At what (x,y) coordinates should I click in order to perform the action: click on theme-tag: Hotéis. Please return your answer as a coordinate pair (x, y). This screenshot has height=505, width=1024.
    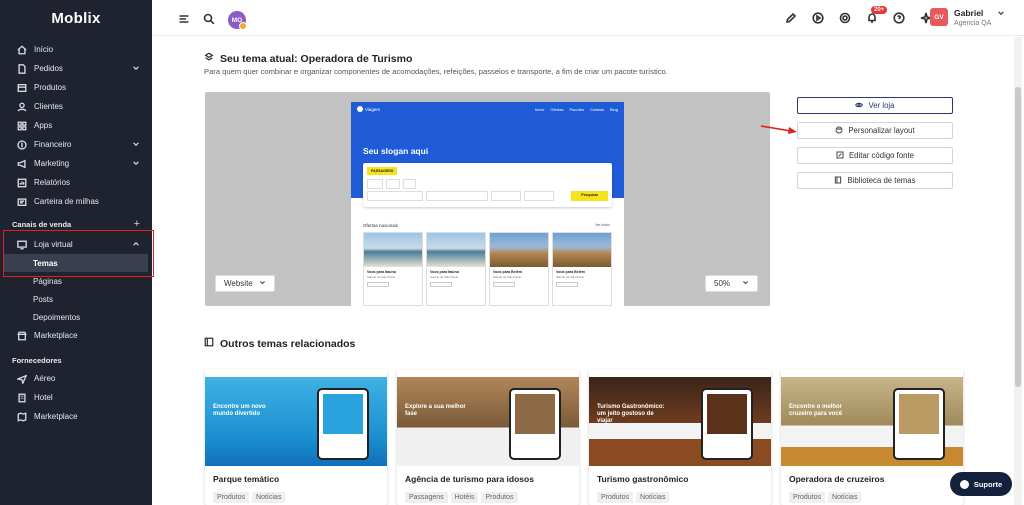
    Looking at the image, I should click on (464, 497).